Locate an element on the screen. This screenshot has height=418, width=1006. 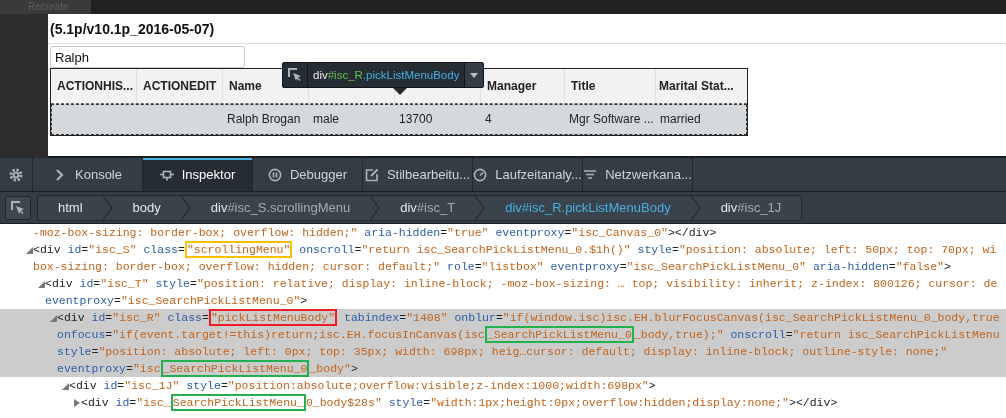
highlight-box: SearchPickListMenu_ is located at coordinates (238, 402).